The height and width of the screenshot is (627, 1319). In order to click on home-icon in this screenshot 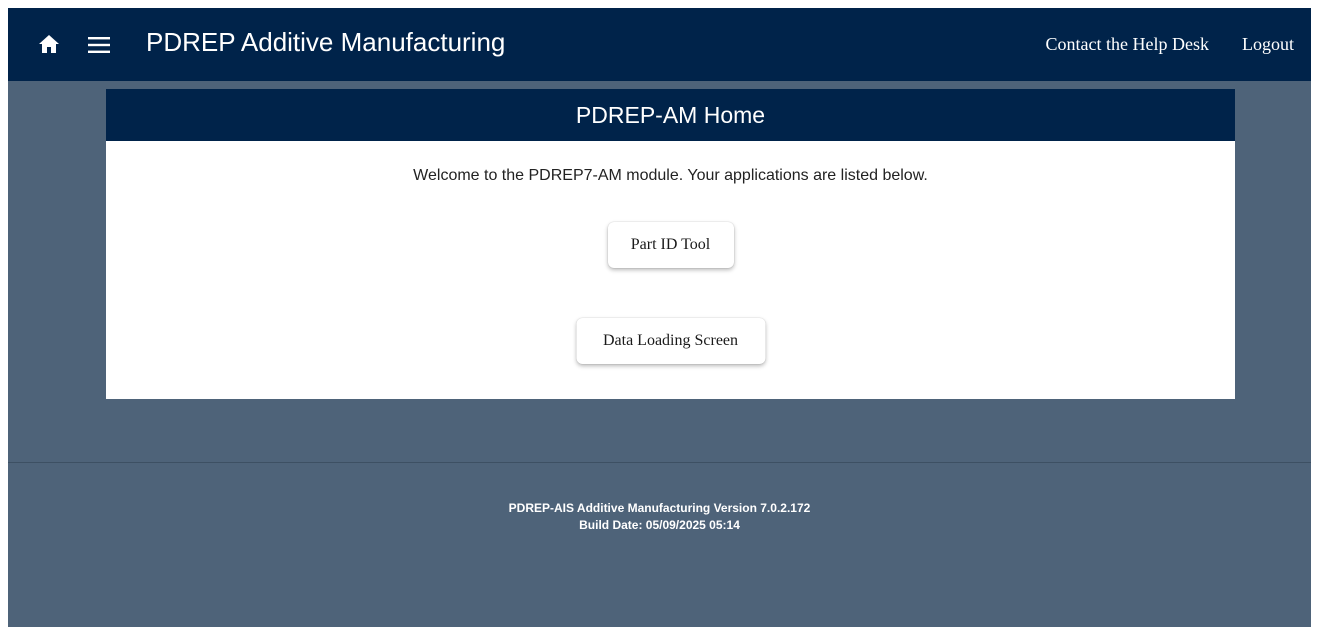, I will do `click(49, 44)`.